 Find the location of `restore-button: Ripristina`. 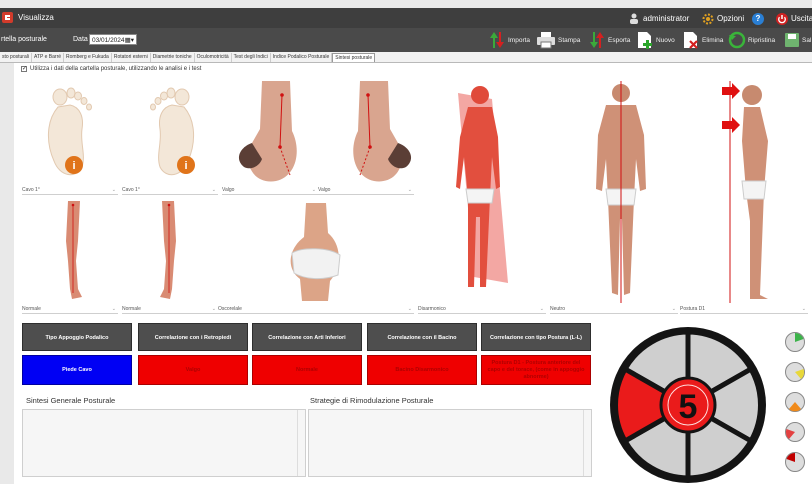

restore-button: Ripristina is located at coordinates (751, 40).